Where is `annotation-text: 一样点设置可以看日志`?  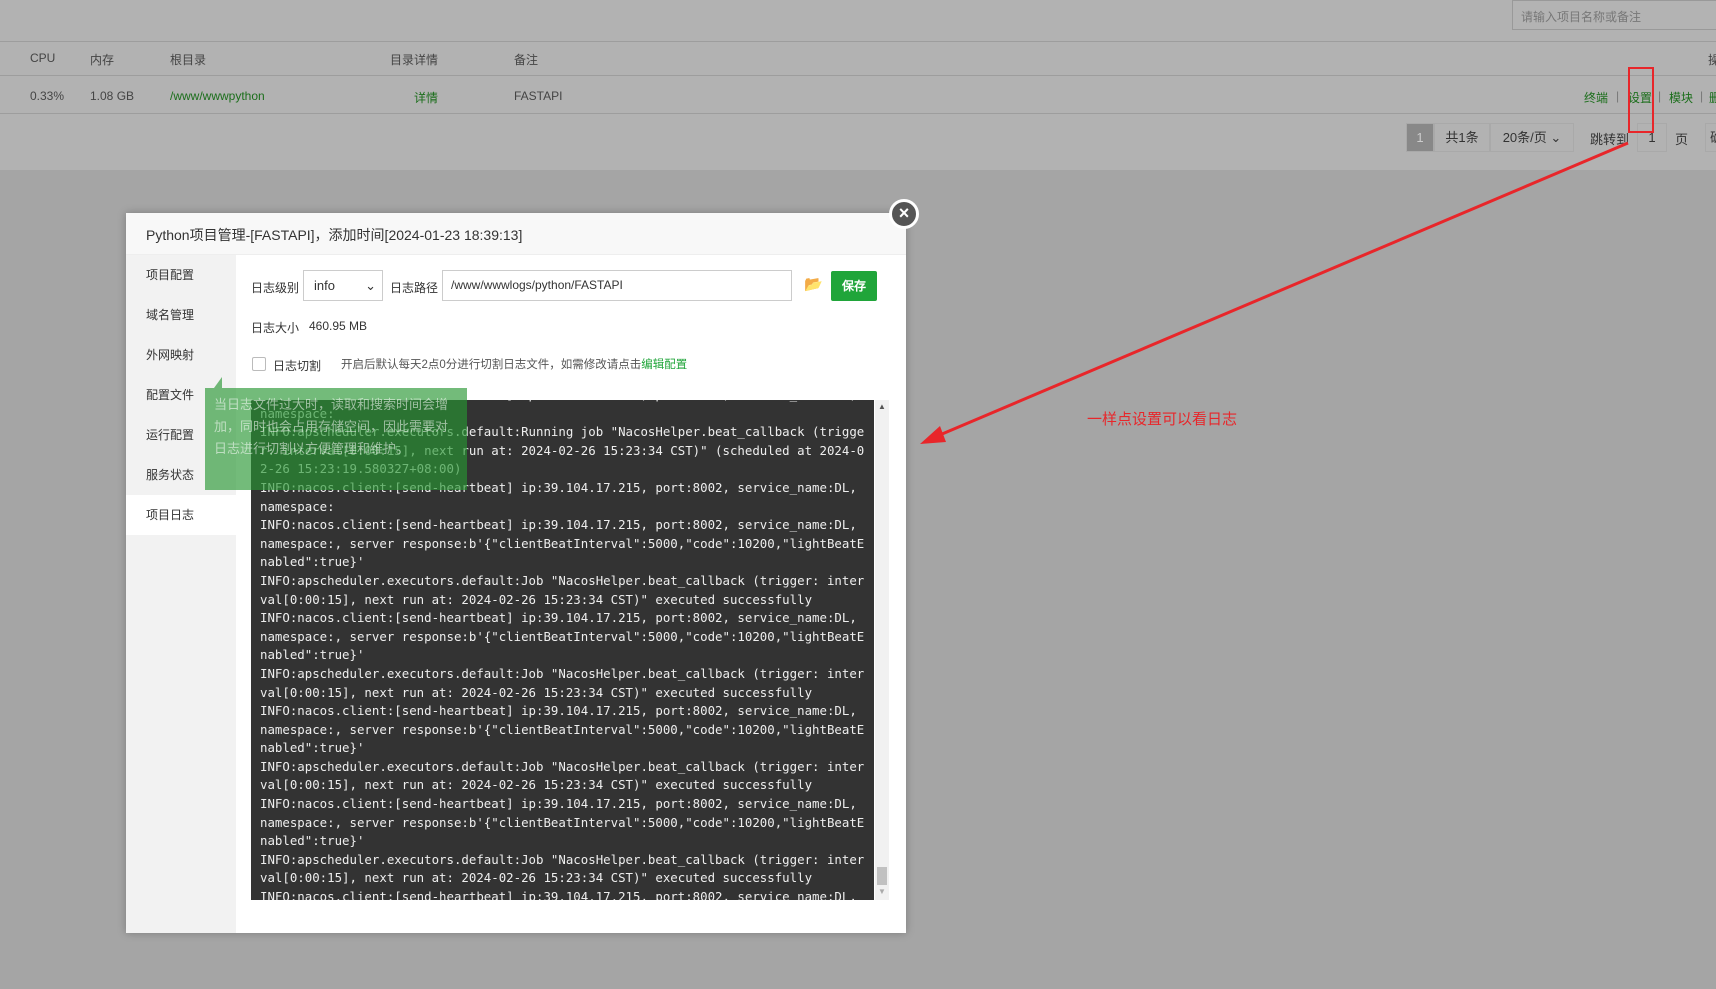
annotation-text: 一样点设置可以看日志 is located at coordinates (1162, 419).